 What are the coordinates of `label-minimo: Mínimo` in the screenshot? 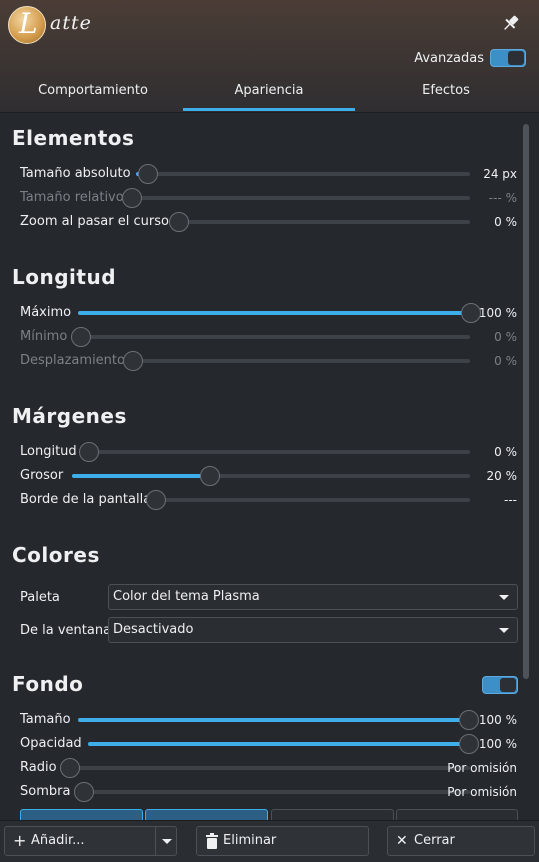 It's located at (44, 336).